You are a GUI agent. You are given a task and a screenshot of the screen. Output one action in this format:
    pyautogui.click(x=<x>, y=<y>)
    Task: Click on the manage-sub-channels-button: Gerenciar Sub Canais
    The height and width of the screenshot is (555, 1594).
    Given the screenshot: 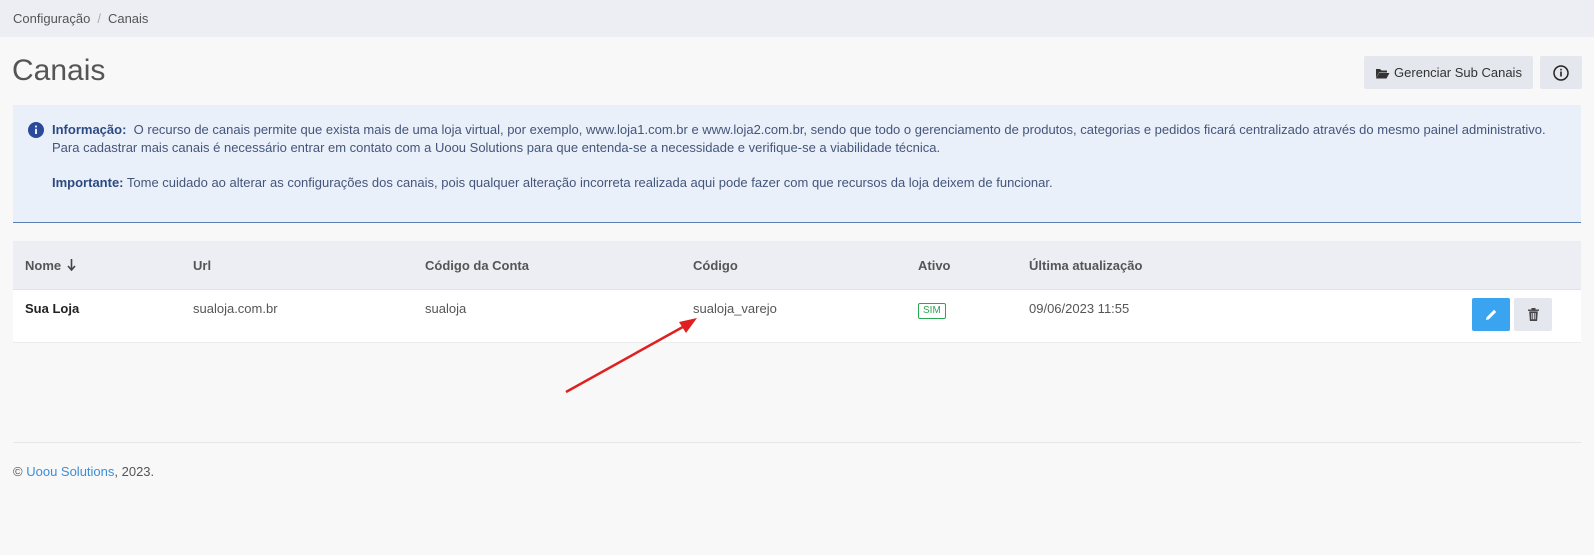 What is the action you would take?
    pyautogui.click(x=1448, y=72)
    